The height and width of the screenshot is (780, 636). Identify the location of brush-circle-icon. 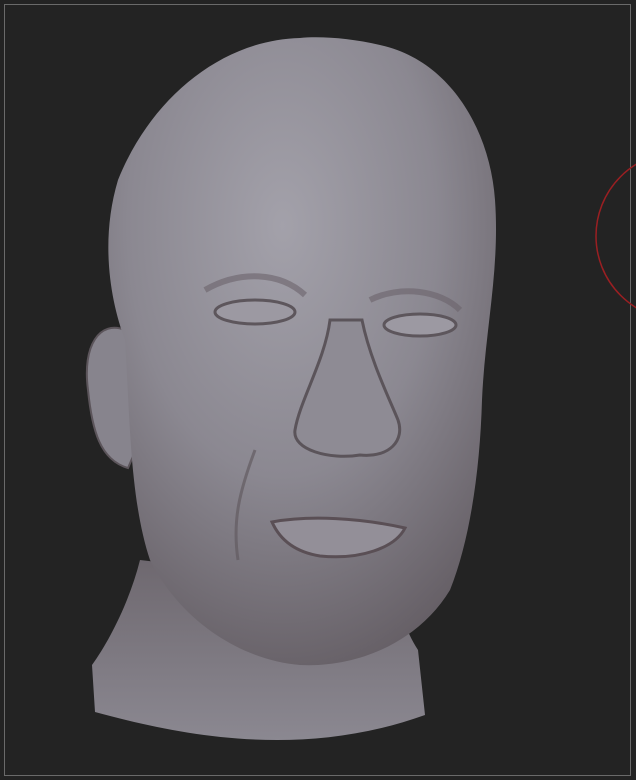
(615, 236).